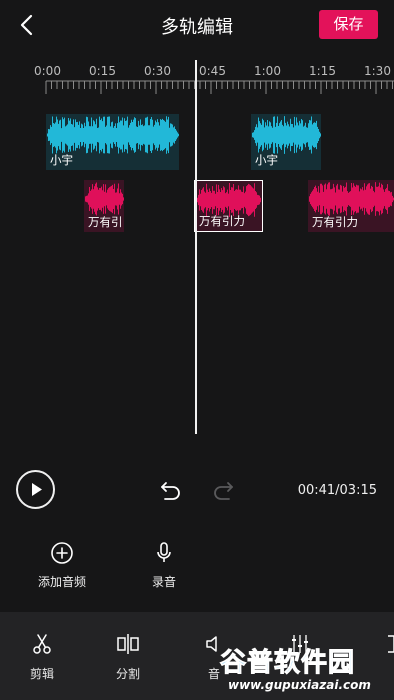 This screenshot has width=394, height=700. What do you see at coordinates (228, 206) in the screenshot?
I see `audio-clip-selected: 万有引力` at bounding box center [228, 206].